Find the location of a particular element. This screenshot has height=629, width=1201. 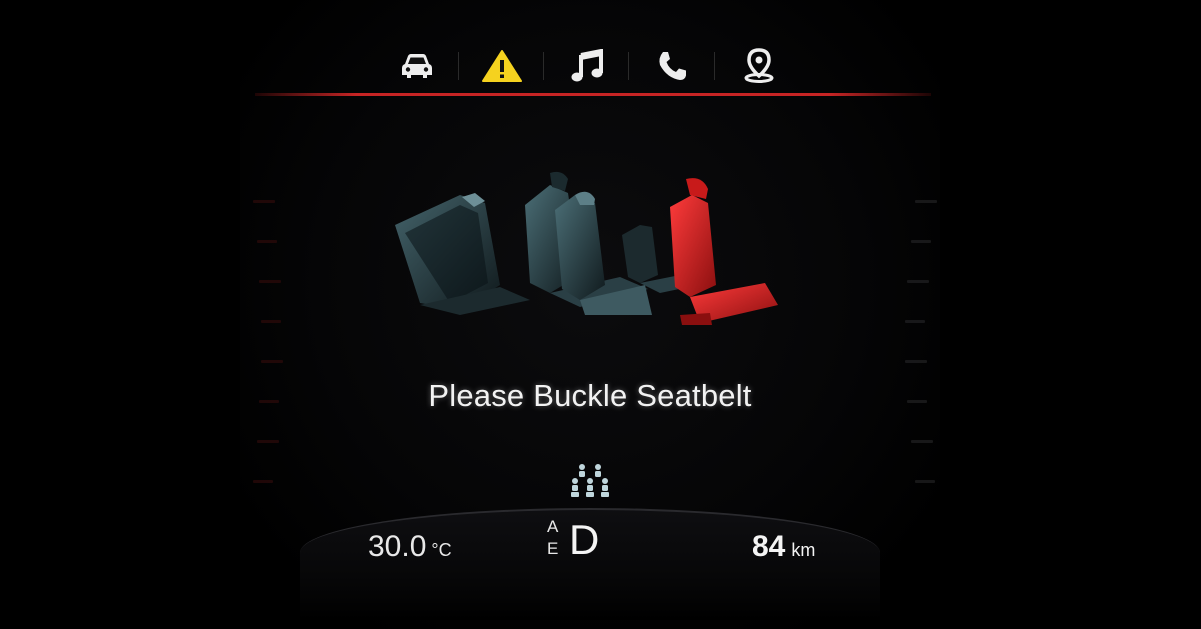

map-pin-icon is located at coordinates (759, 65).